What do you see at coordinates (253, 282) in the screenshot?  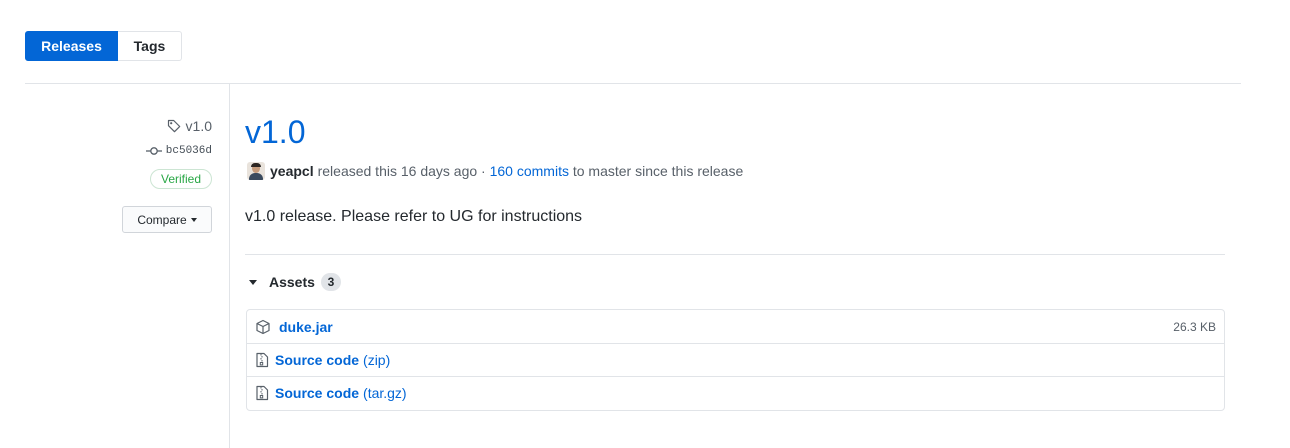 I see `caret-down-icon` at bounding box center [253, 282].